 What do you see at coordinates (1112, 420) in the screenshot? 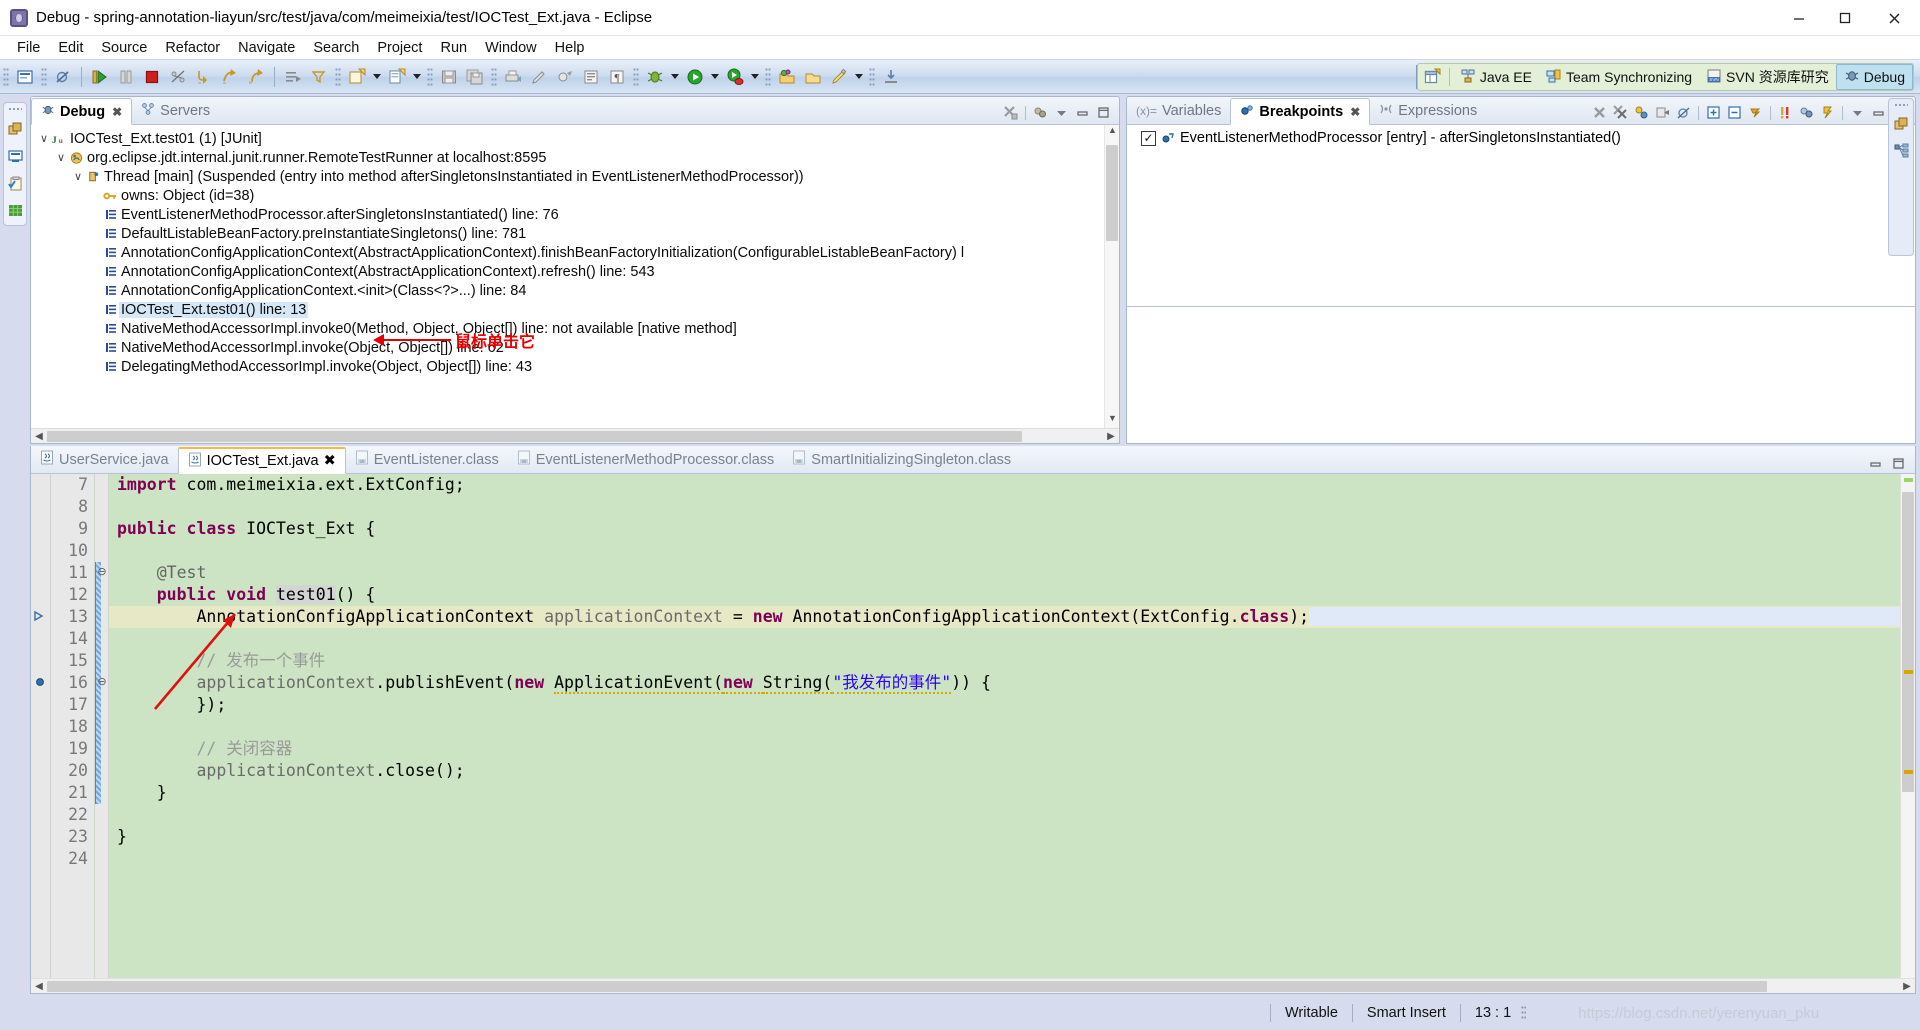
I see `scroll-down-icon: ▼` at bounding box center [1112, 420].